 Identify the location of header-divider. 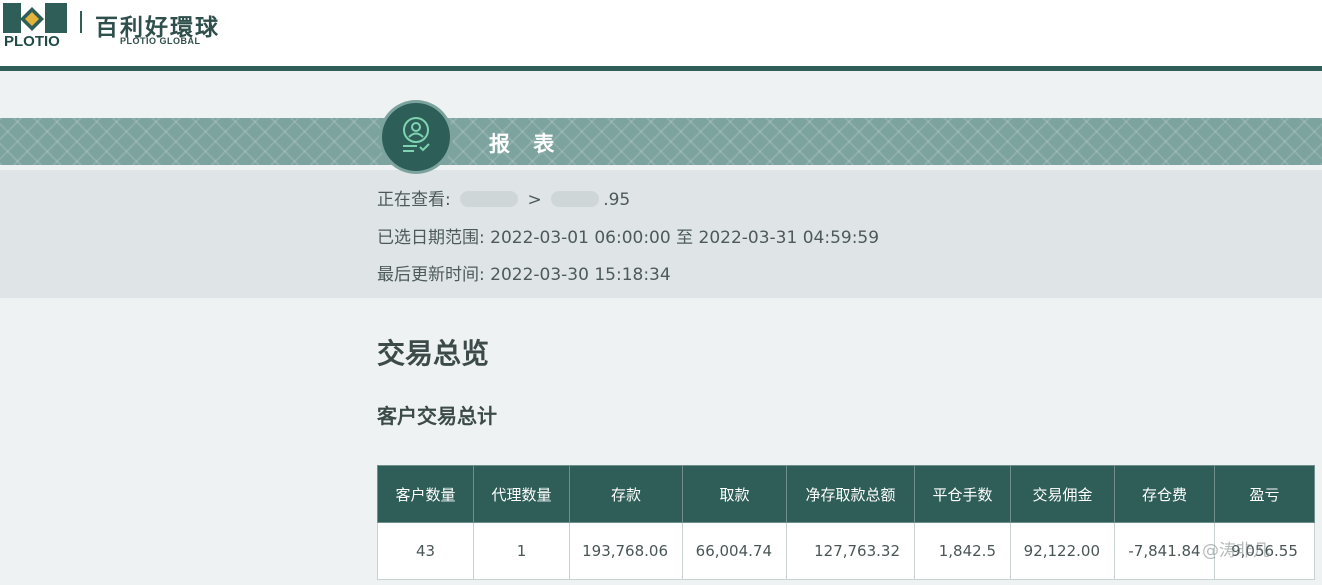
(661, 68).